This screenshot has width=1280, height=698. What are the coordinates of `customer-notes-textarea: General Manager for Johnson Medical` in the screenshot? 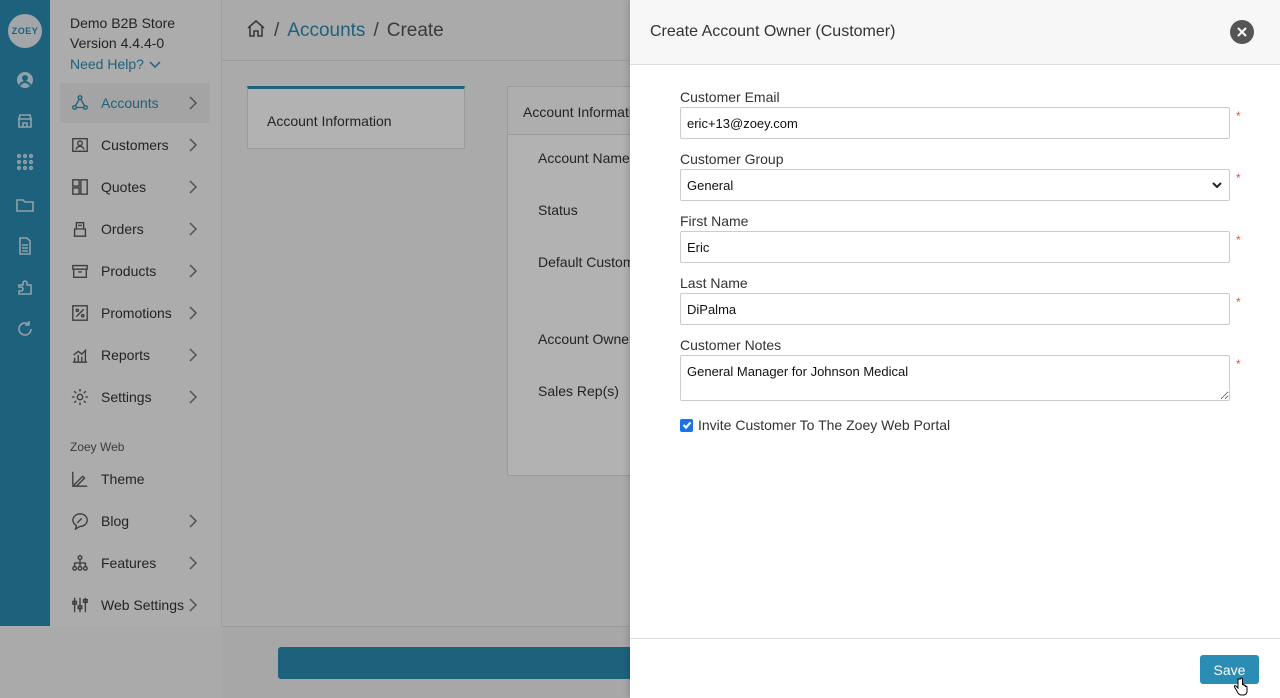 It's located at (955, 378).